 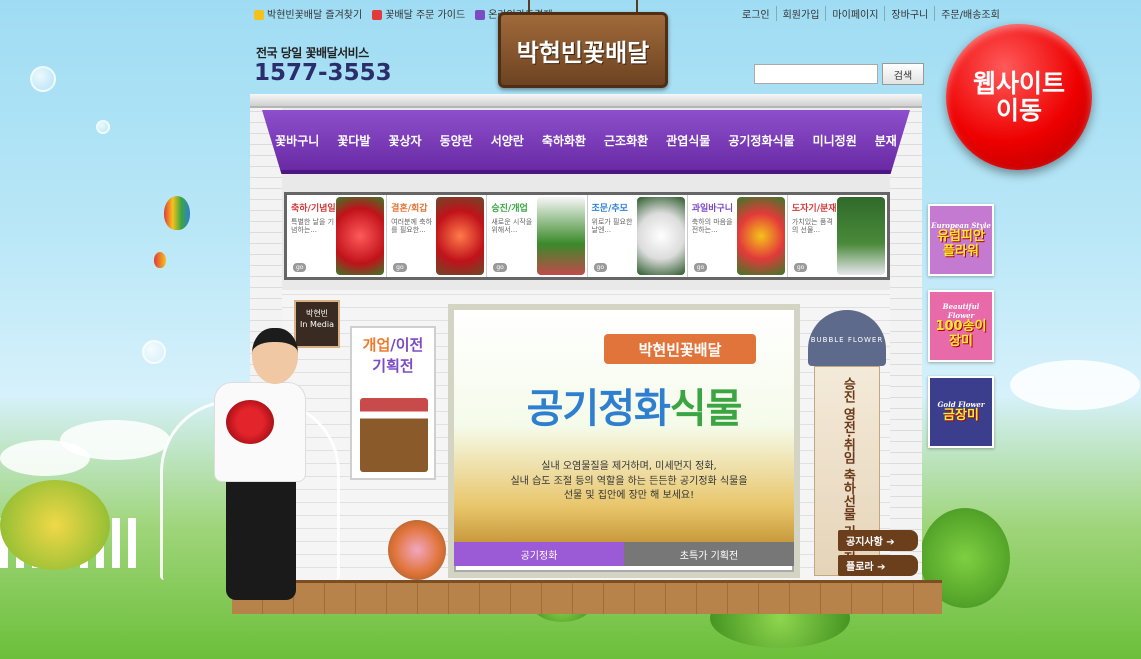 What do you see at coordinates (275, 356) in the screenshot?
I see `person-head` at bounding box center [275, 356].